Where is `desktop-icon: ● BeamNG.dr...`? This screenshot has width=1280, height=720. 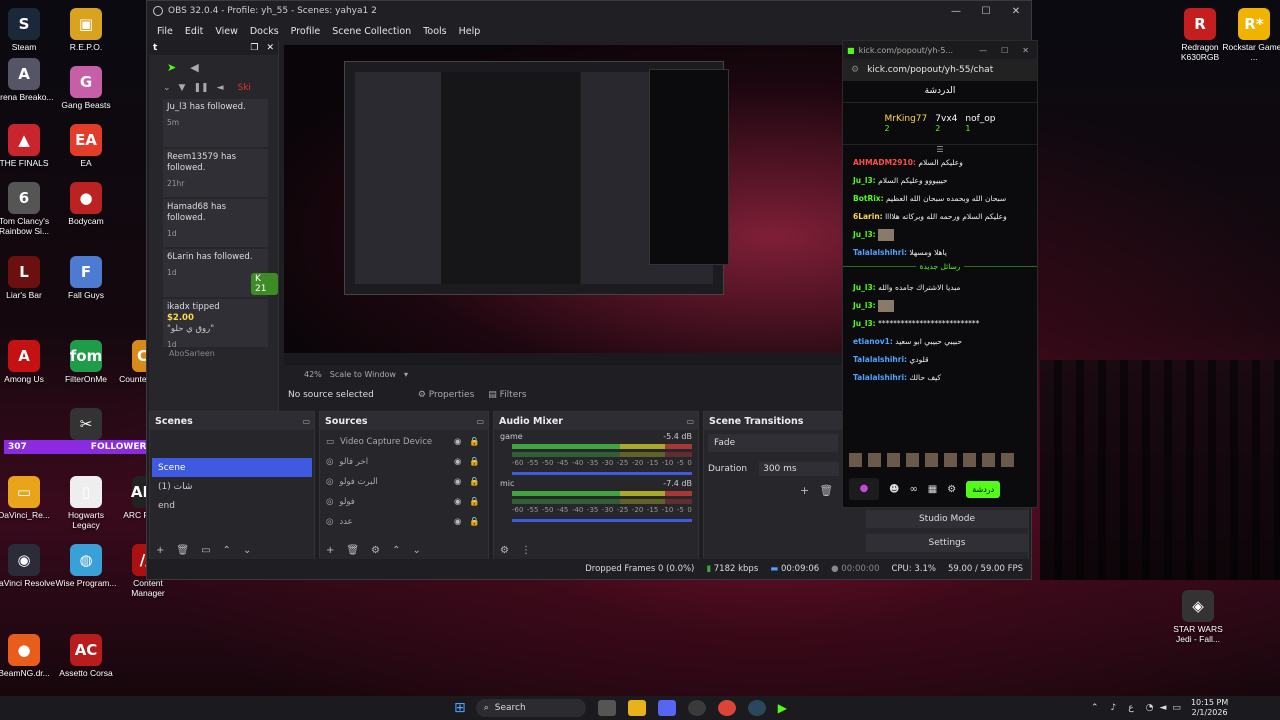
desktop-icon: ● BeamNG.dr... is located at coordinates (28, 656).